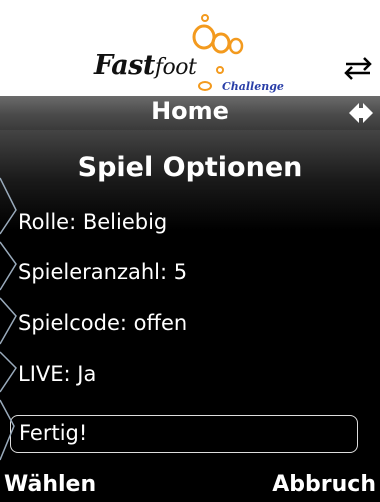  What do you see at coordinates (50, 484) in the screenshot?
I see `softkey-select: Wählen` at bounding box center [50, 484].